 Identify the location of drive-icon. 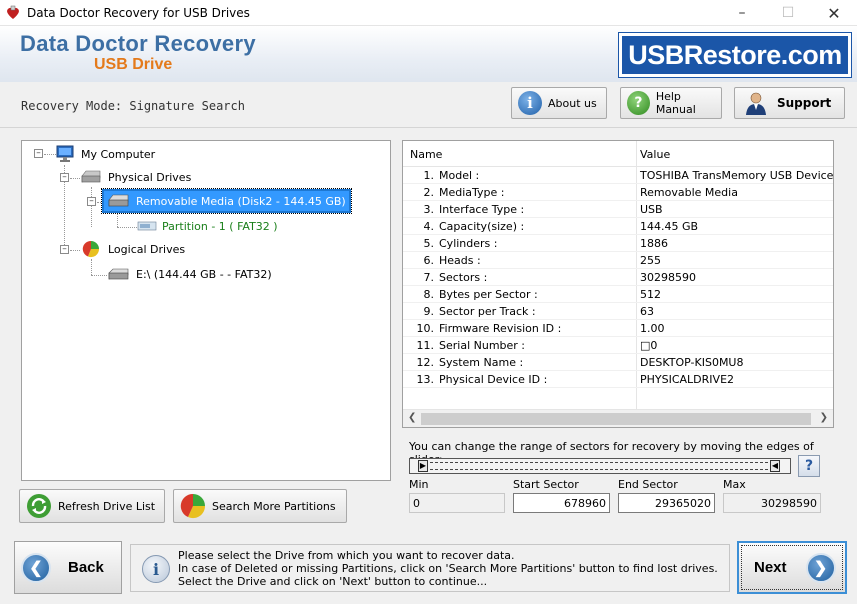
(118, 274).